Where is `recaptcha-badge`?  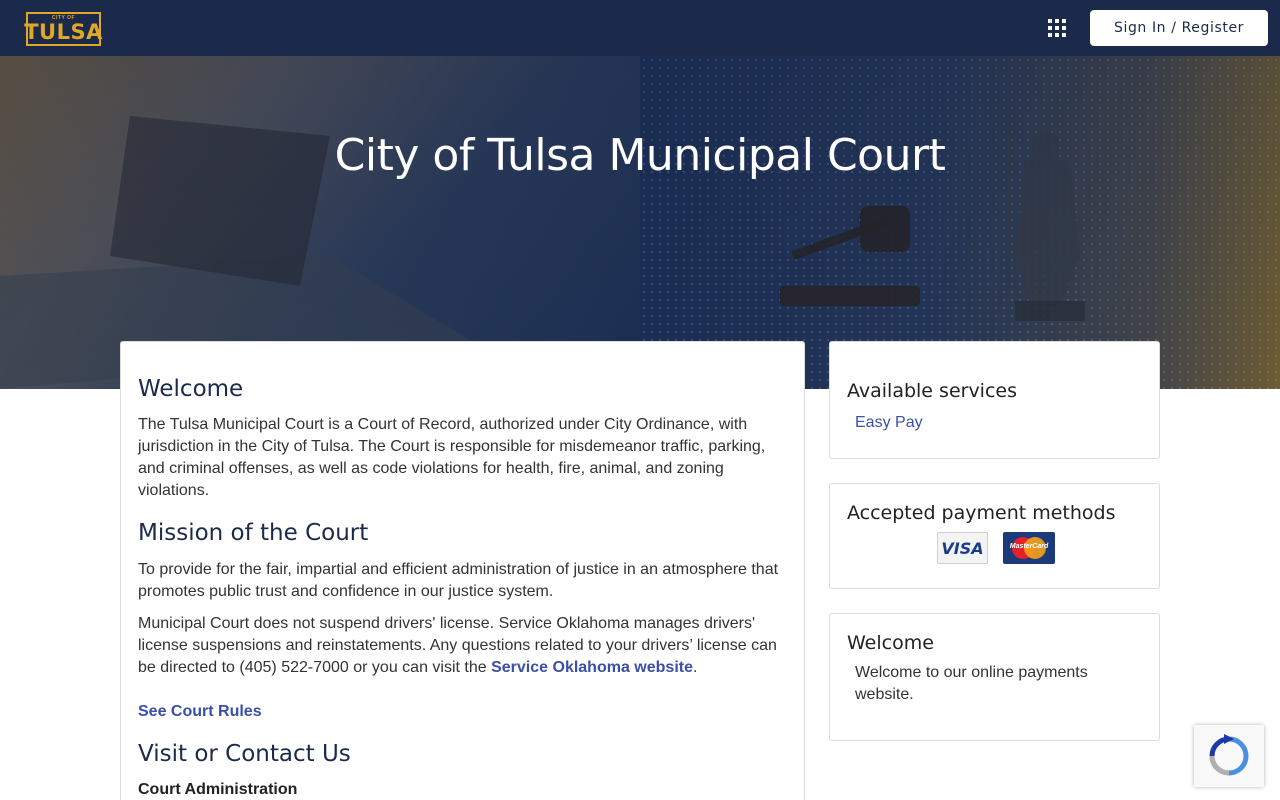
recaptcha-badge is located at coordinates (1229, 756).